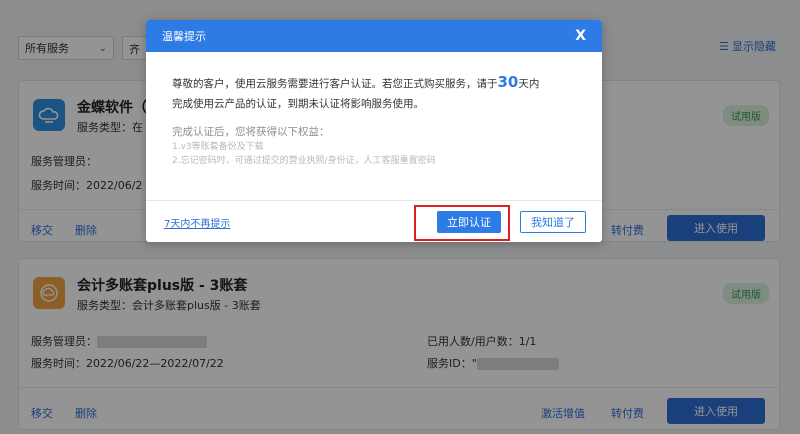  I want to click on days-highlight: 30, so click(508, 82).